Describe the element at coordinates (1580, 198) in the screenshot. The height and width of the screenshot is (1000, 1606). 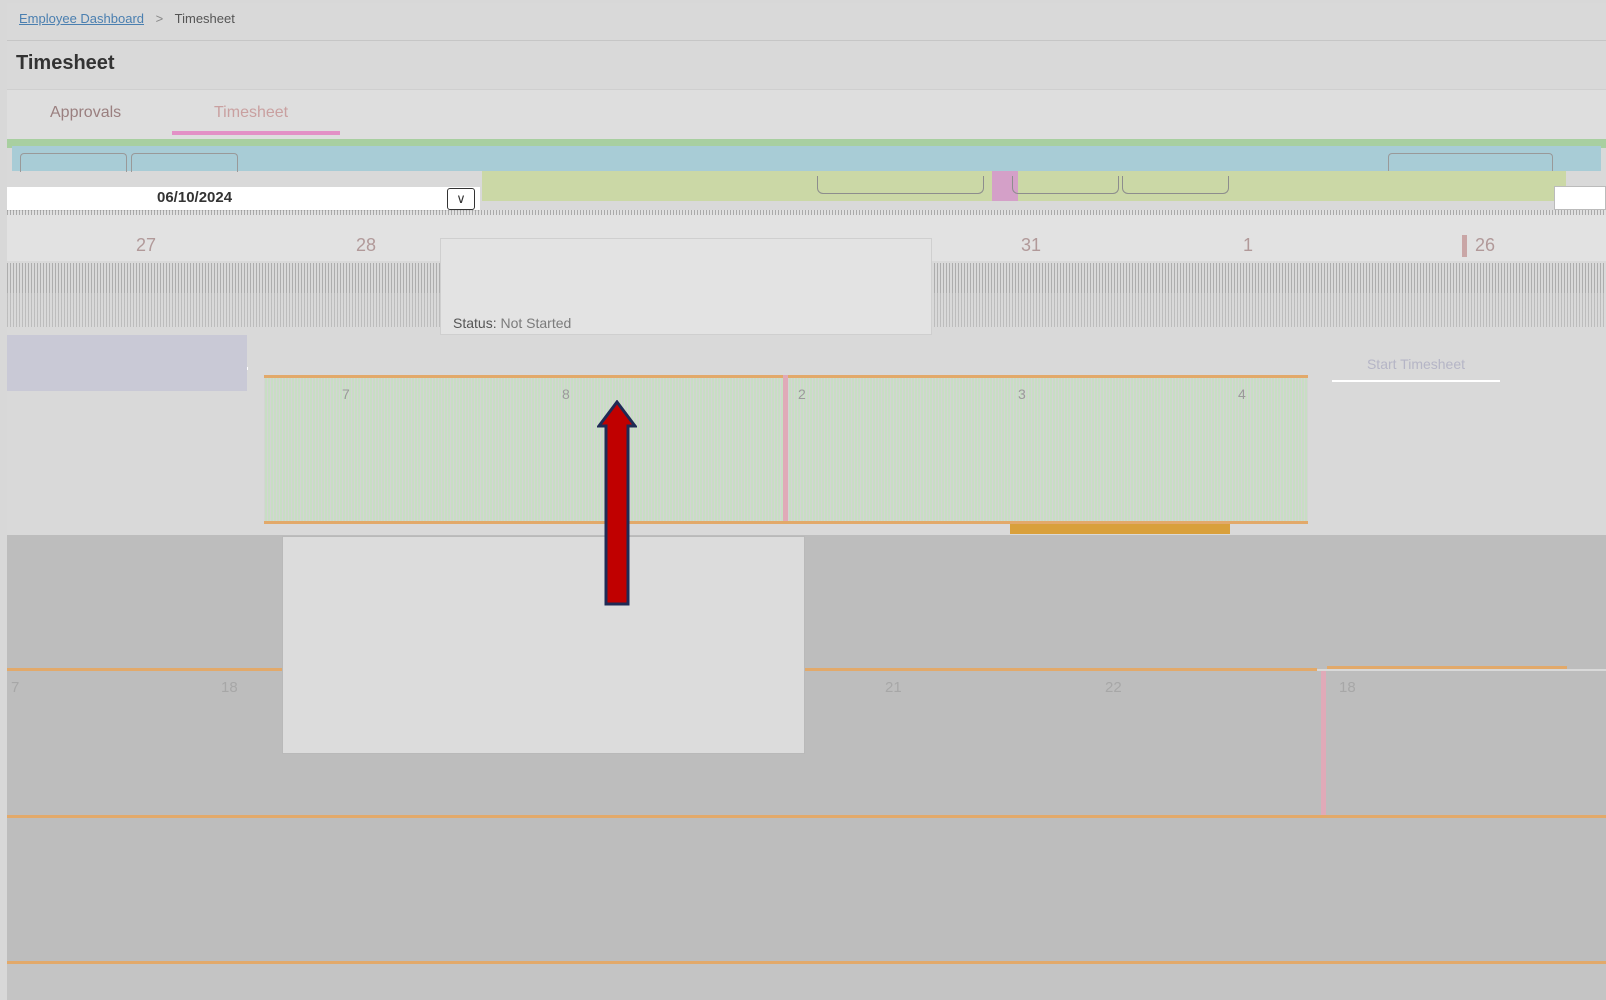
I see `right-input` at that location.